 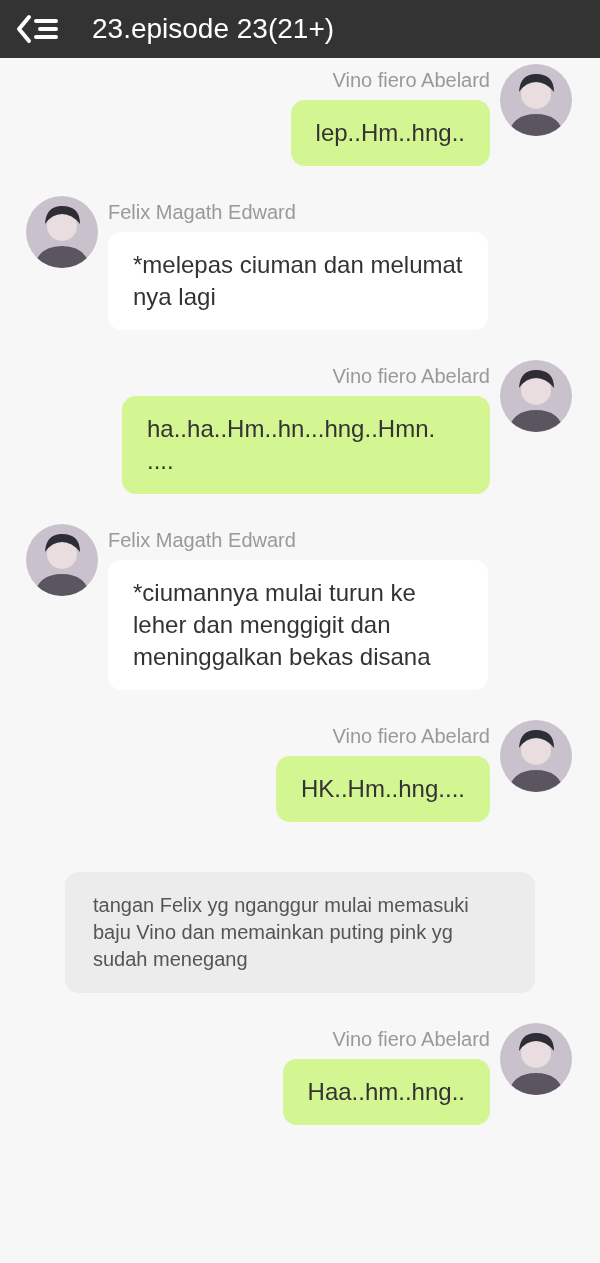 I want to click on message-bubble: lep..Hm..hng.., so click(x=390, y=133).